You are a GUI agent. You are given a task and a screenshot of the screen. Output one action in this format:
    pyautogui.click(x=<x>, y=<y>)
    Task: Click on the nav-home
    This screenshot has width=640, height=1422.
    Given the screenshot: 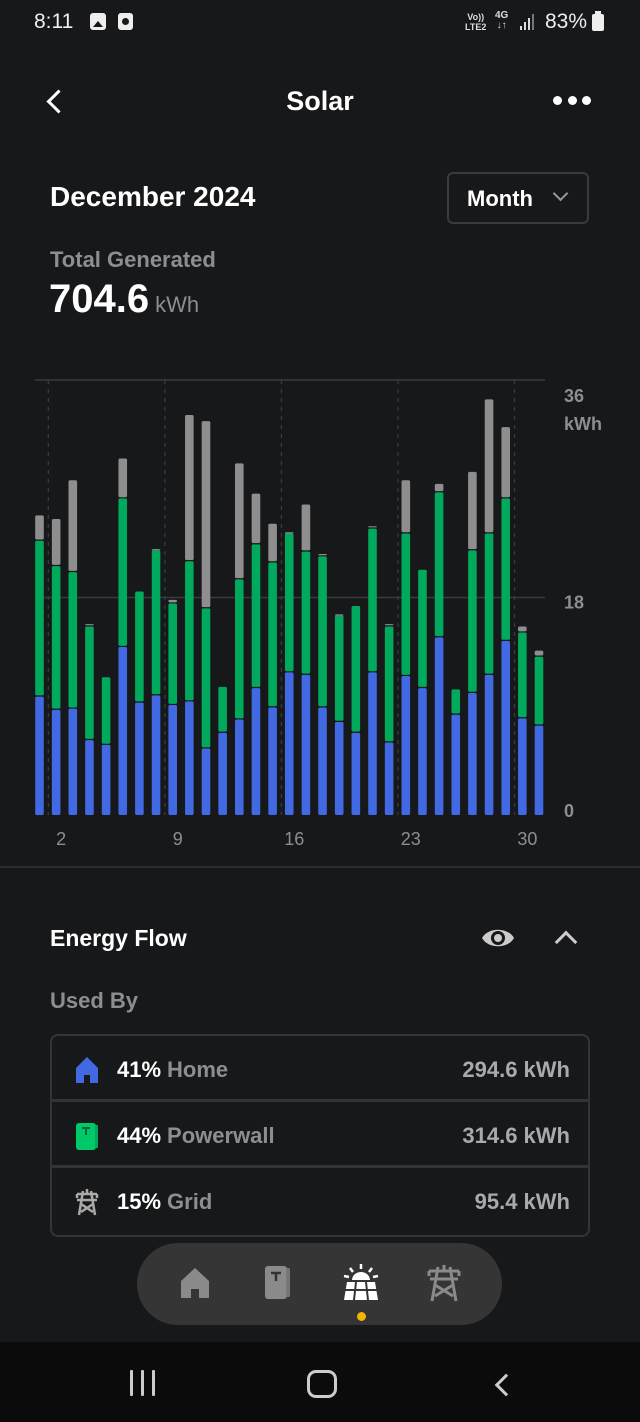 What is the action you would take?
    pyautogui.click(x=195, y=1283)
    